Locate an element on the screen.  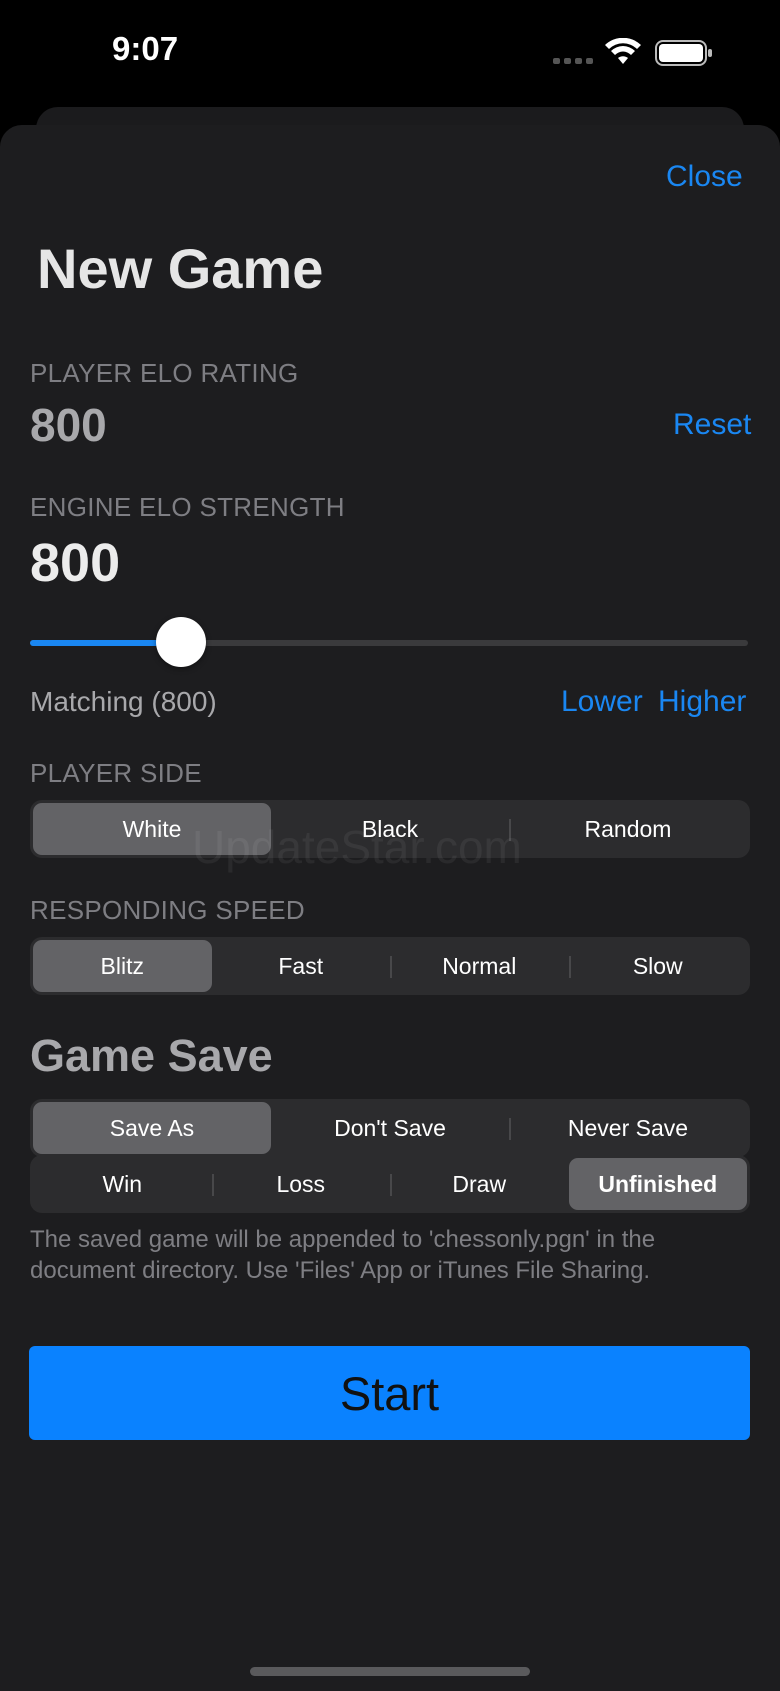
save-option-never-save: Never Save is located at coordinates (628, 1128).